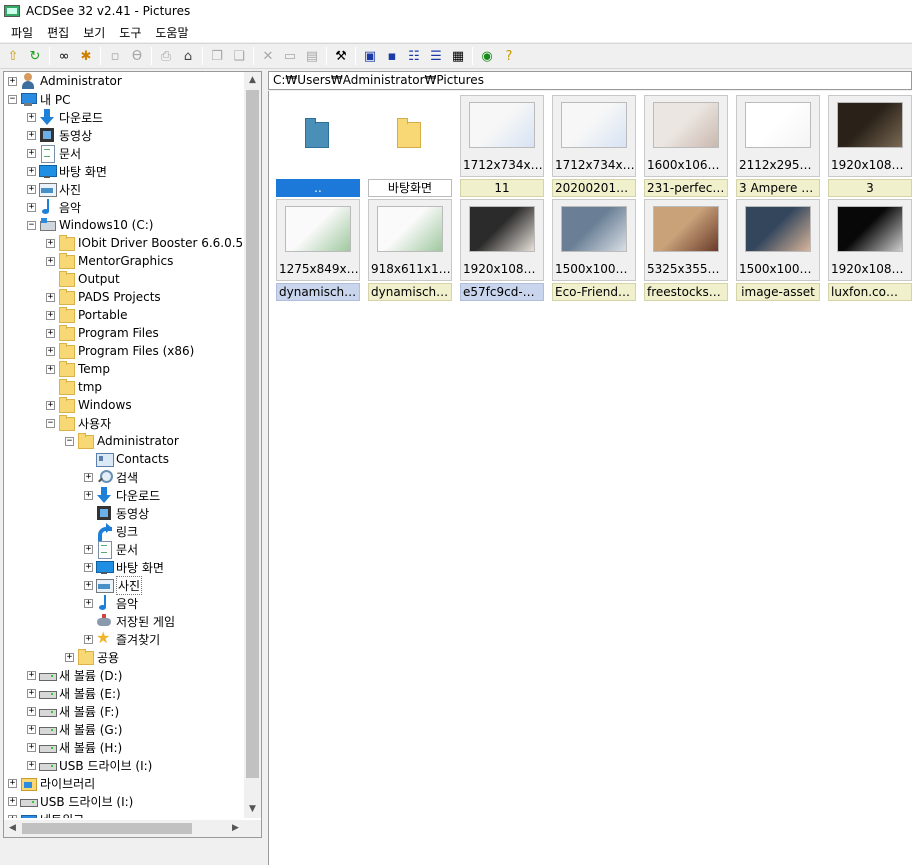 The height and width of the screenshot is (865, 912). I want to click on tree-horizontal-scrollbar: ◀ ▶, so click(124, 828).